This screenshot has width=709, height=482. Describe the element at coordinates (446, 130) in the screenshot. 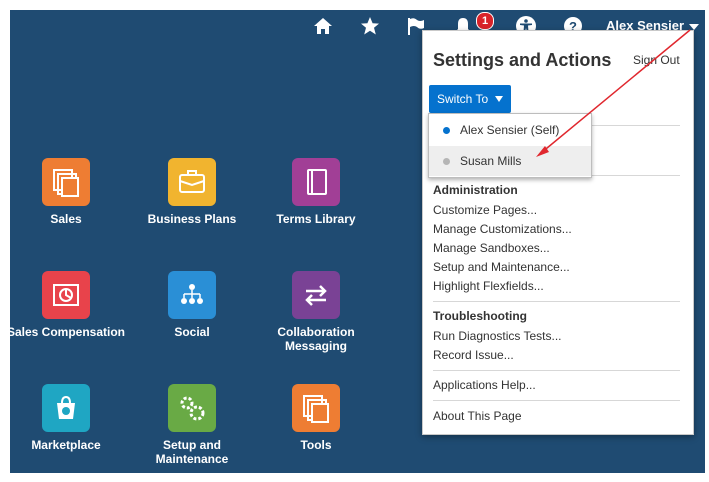

I see `selected-dot-icon` at that location.